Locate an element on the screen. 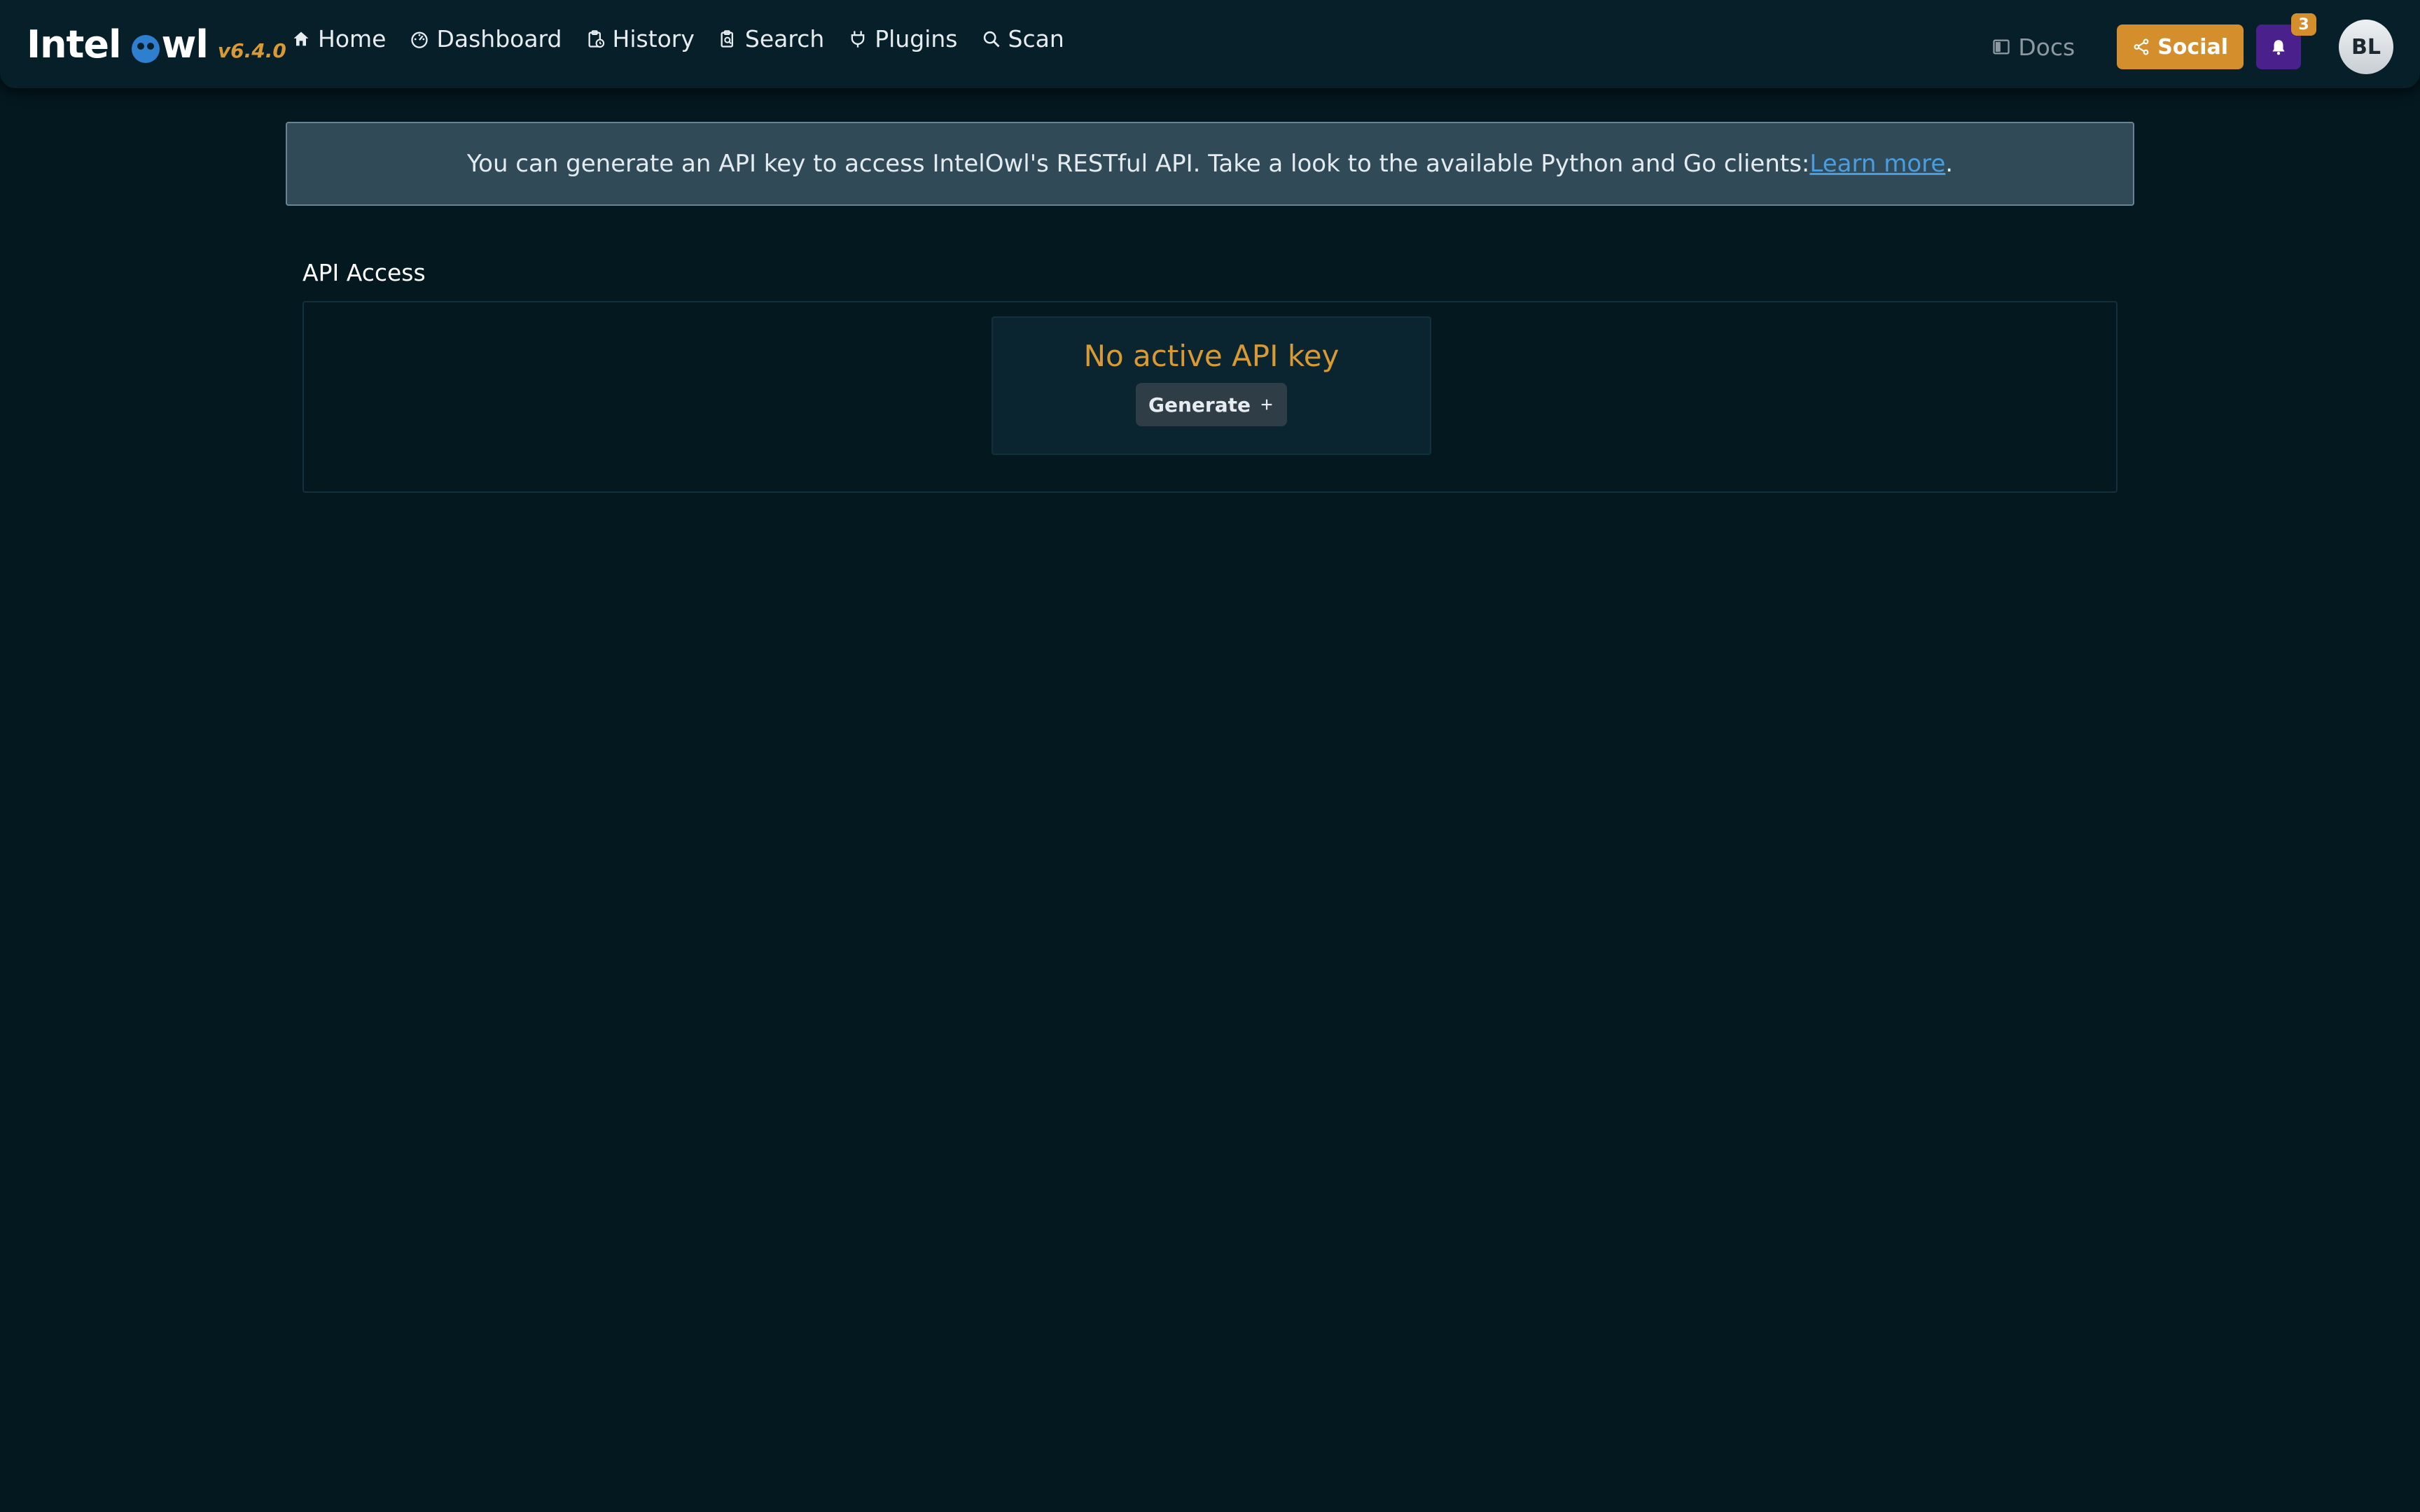 Image resolution: width=2420 pixels, height=1512 pixels. user-avatar: BL is located at coordinates (2366, 47).